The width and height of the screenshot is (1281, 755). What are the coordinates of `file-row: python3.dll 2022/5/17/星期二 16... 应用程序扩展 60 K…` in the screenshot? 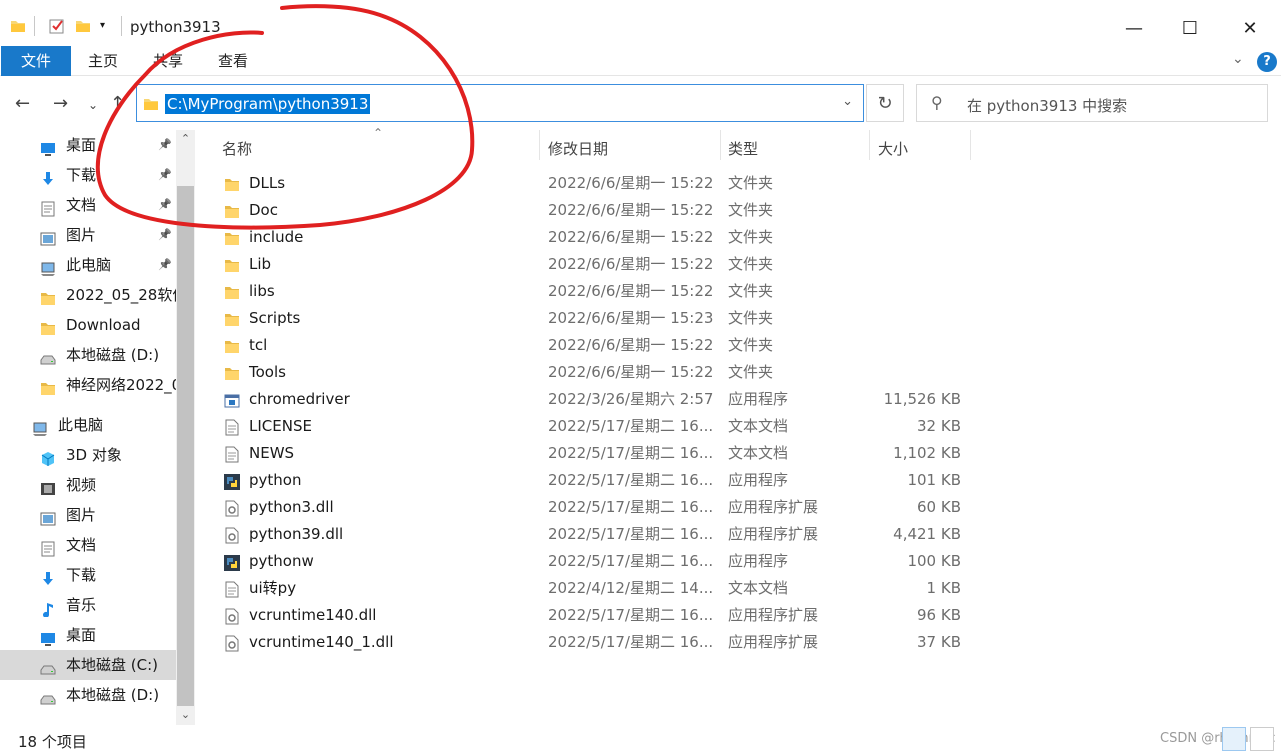 It's located at (596, 507).